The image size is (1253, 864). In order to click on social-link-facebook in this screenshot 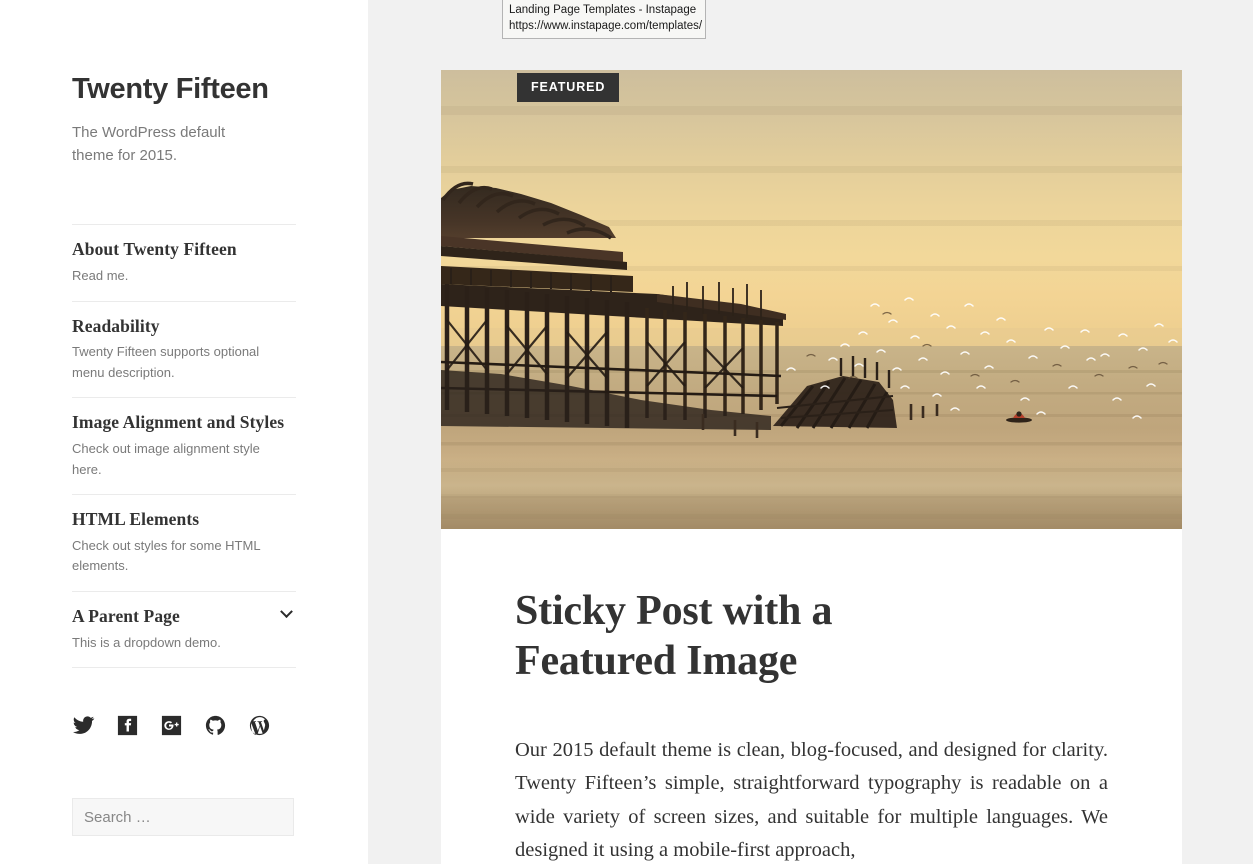, I will do `click(127, 725)`.